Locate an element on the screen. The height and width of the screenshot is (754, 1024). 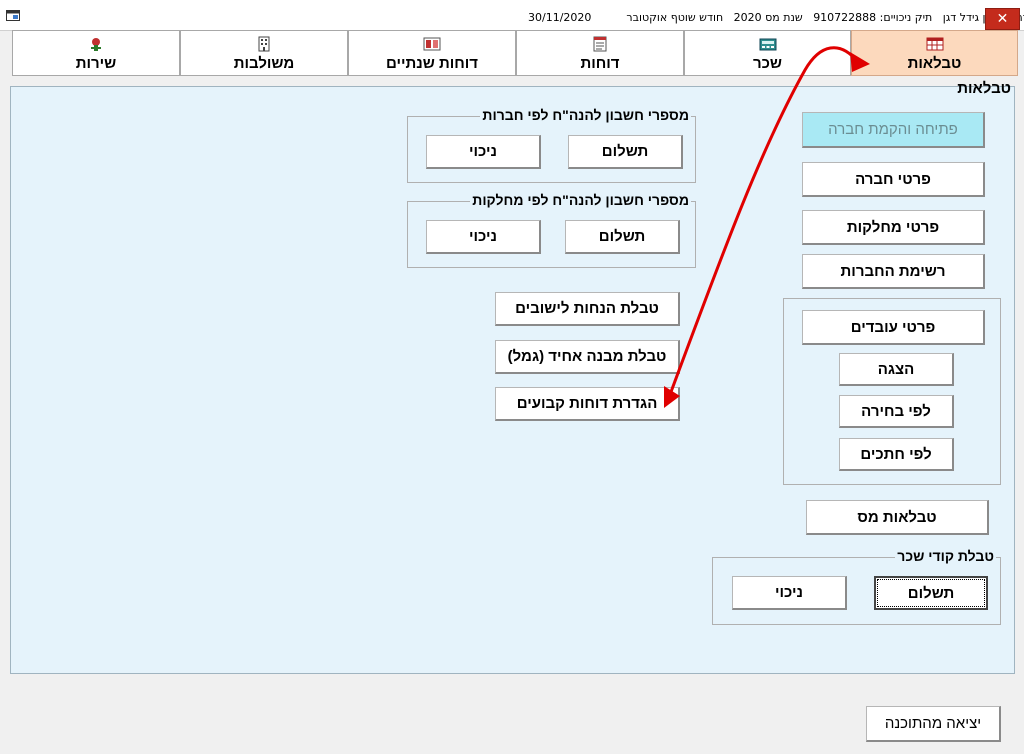
fixed-reports-button: הגדרת דוחות קבועים is located at coordinates (587, 404).